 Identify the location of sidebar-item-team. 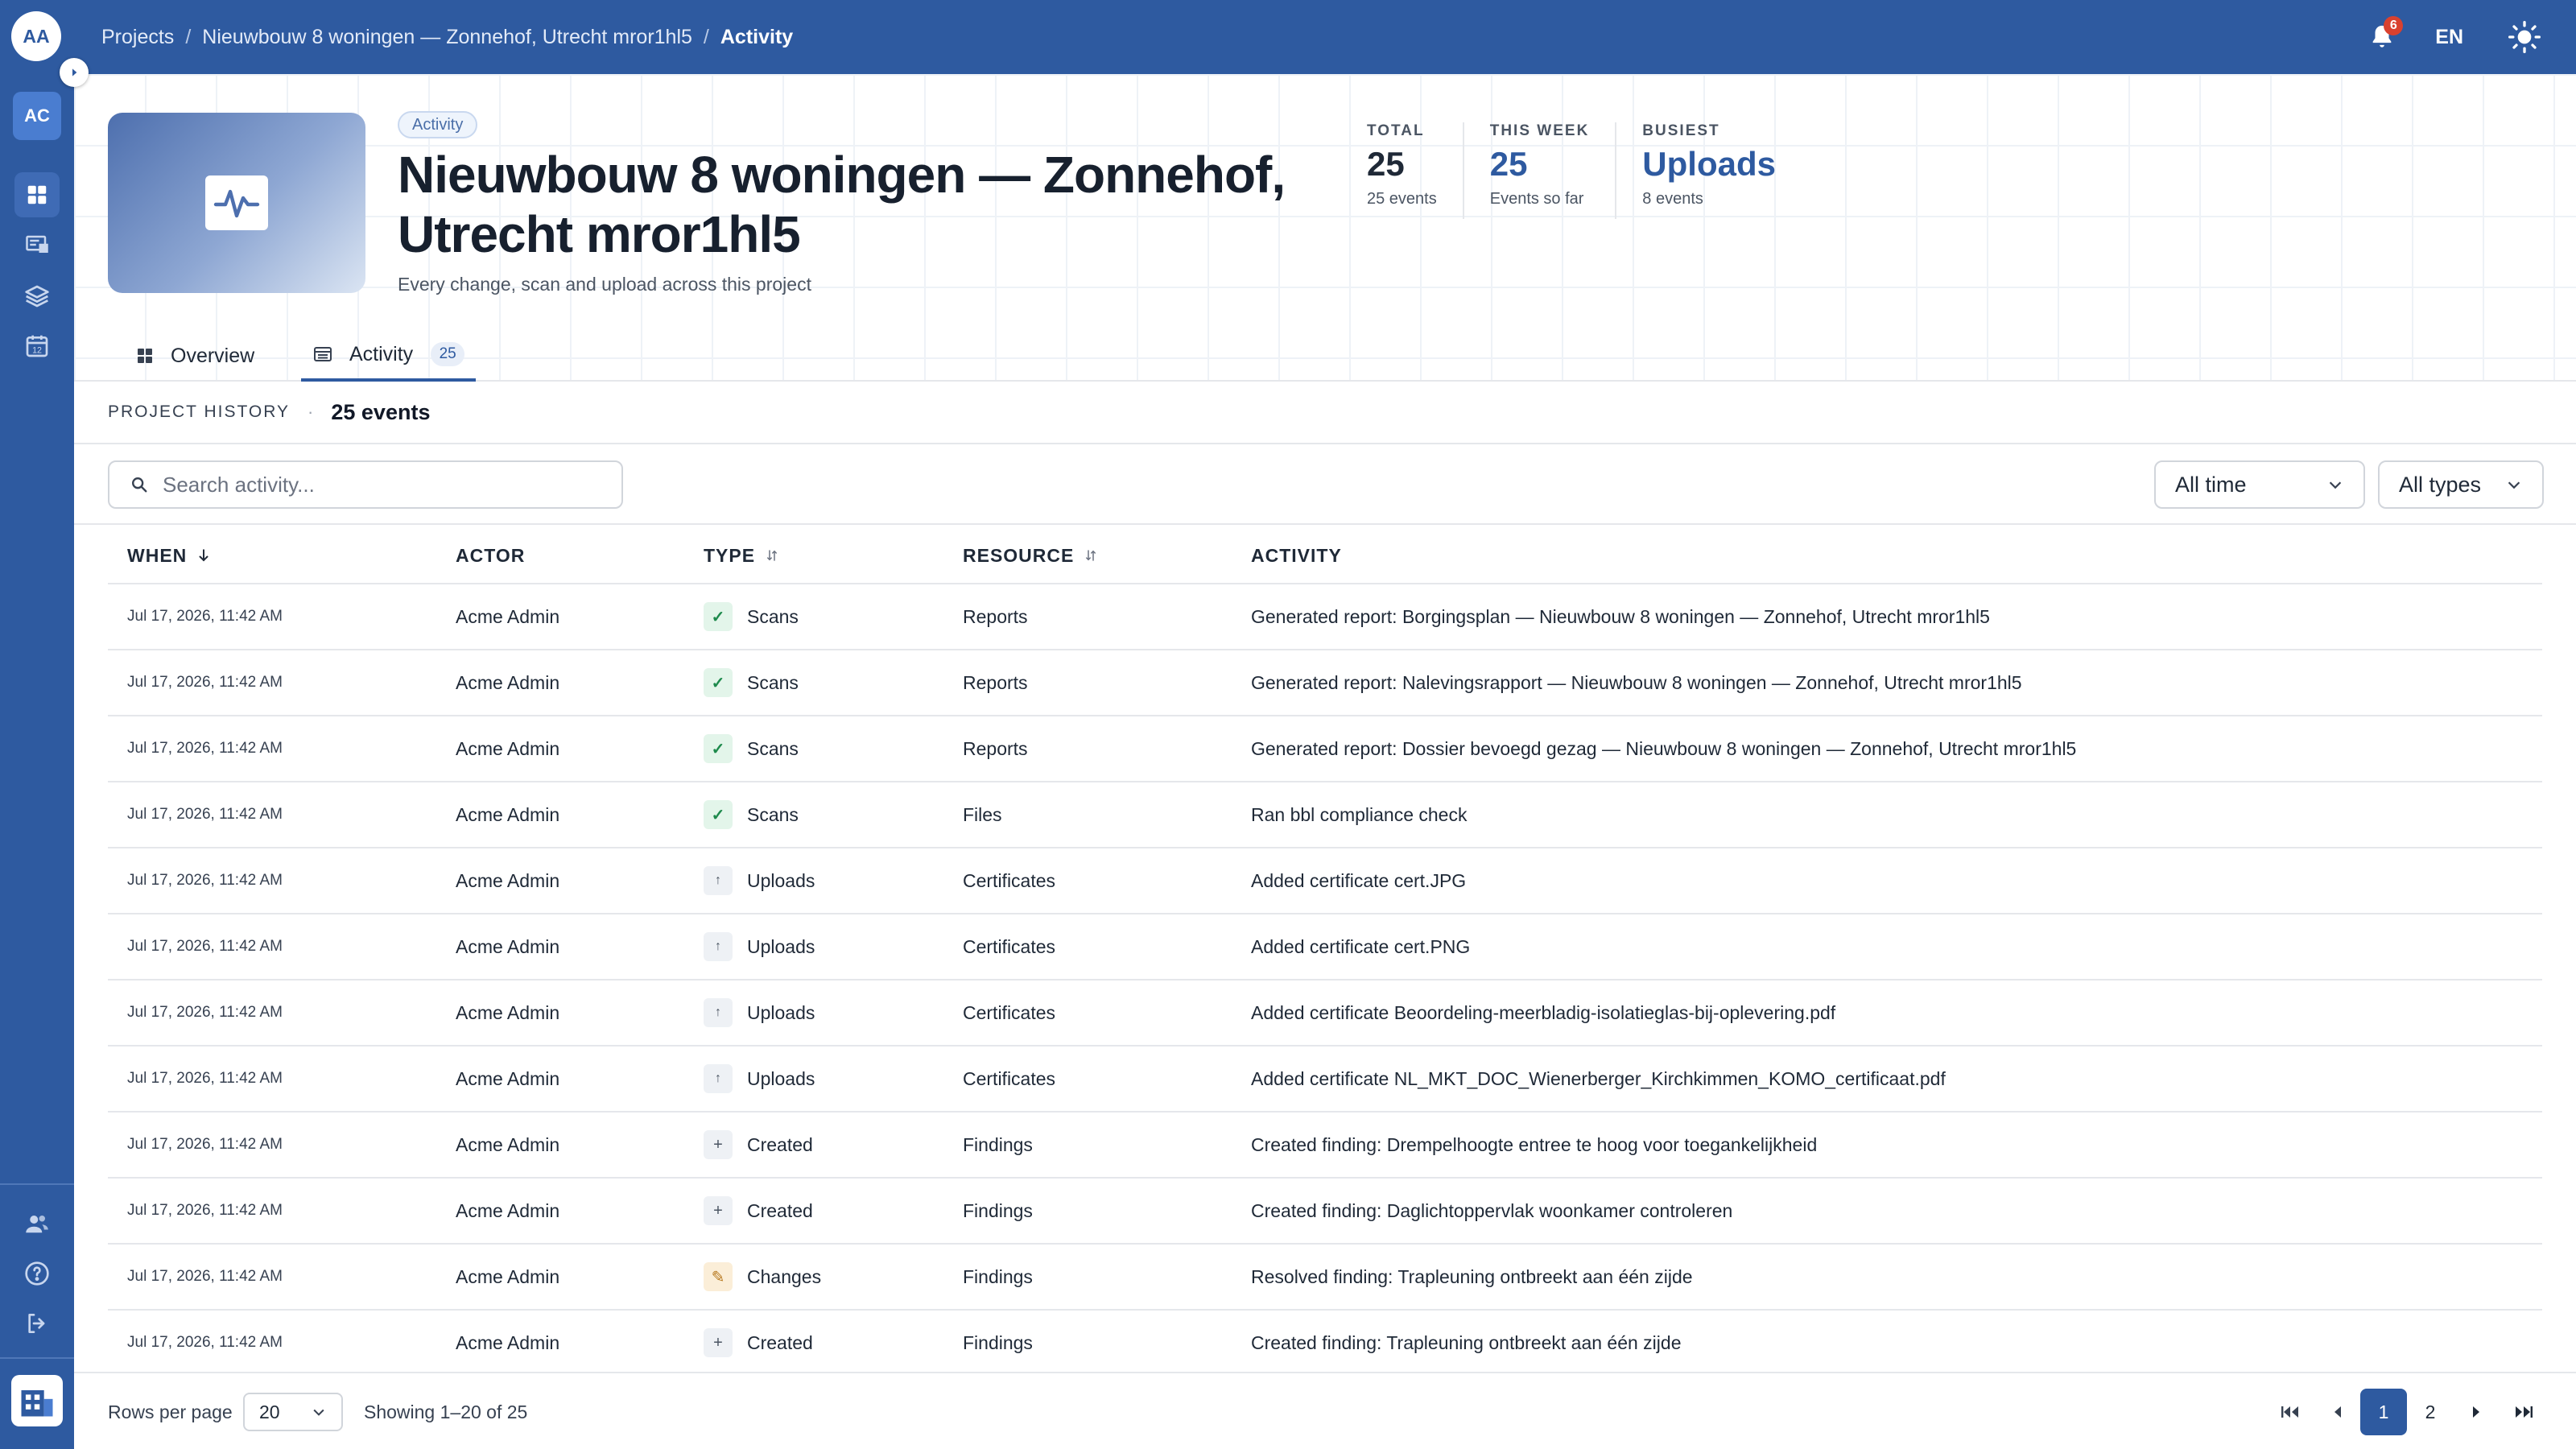
(37, 1223).